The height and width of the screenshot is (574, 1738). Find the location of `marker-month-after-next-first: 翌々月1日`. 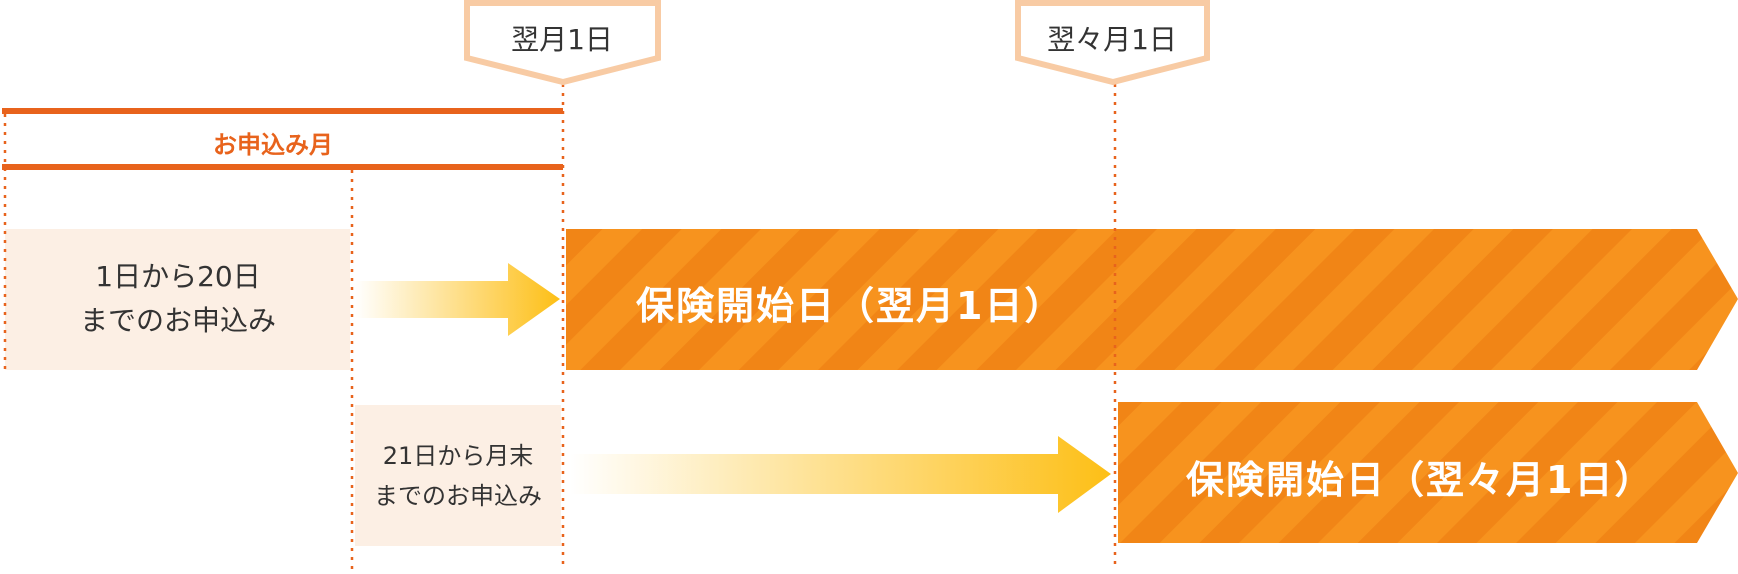

marker-month-after-next-first: 翌々月1日 is located at coordinates (1112, 39).